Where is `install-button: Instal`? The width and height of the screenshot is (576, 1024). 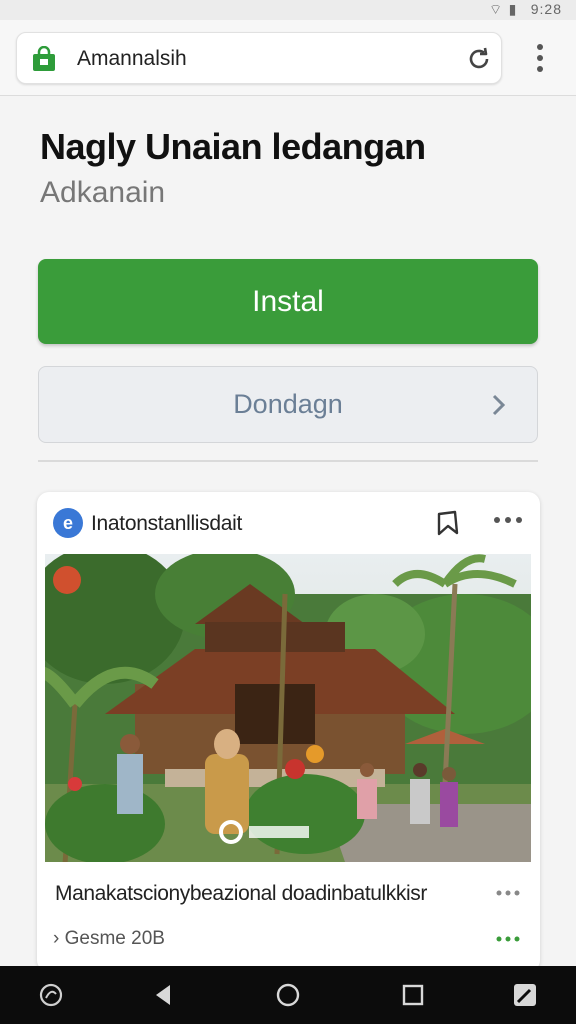
install-button: Instal is located at coordinates (288, 301).